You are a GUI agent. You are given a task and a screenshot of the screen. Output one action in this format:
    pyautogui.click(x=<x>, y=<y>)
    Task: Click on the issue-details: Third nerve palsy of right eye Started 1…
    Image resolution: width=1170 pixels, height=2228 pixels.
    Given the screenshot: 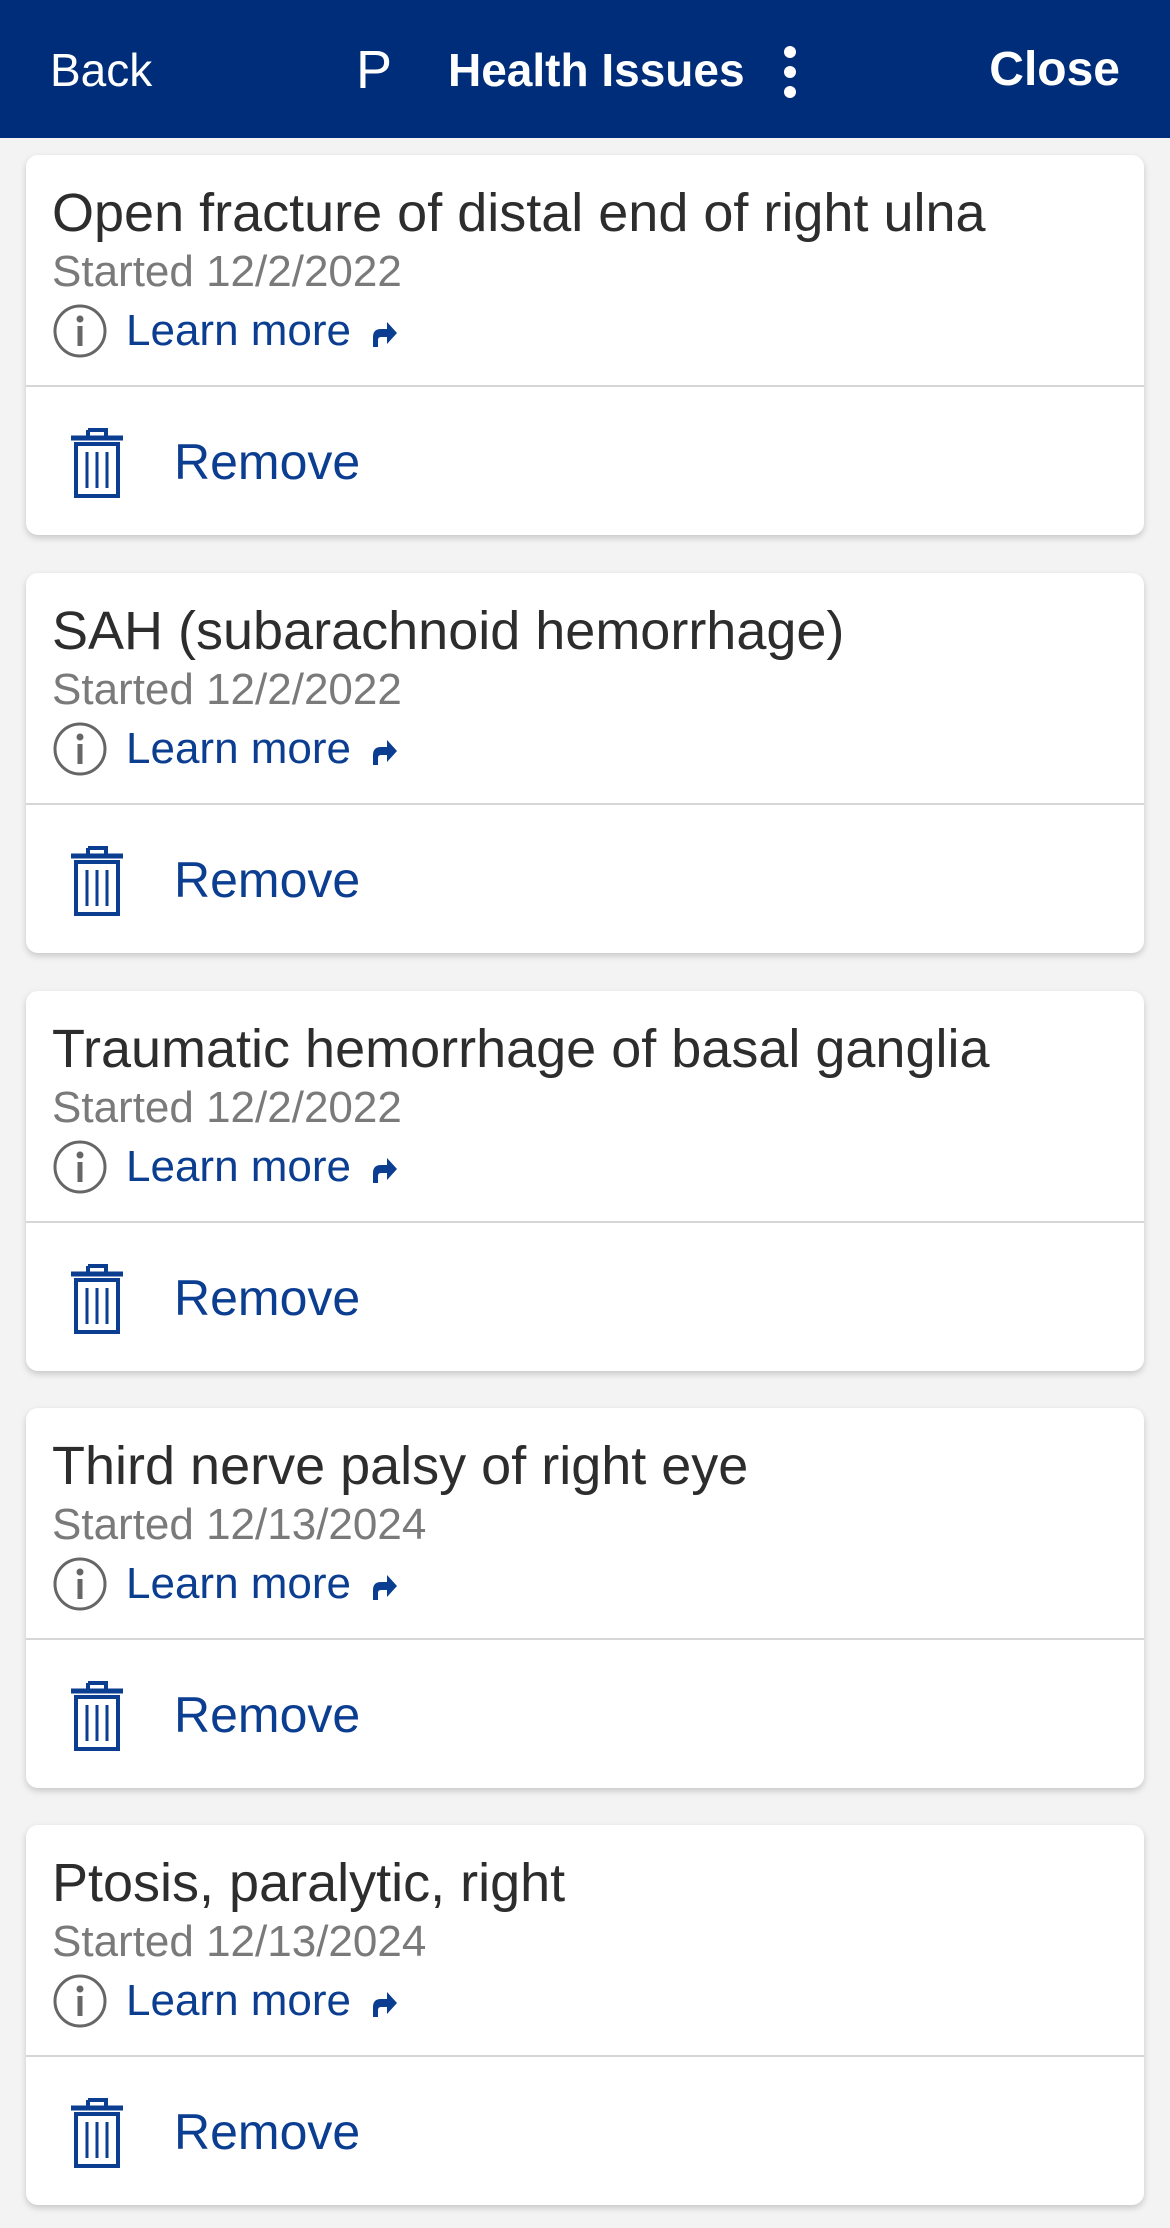 What is the action you would take?
    pyautogui.click(x=585, y=1524)
    